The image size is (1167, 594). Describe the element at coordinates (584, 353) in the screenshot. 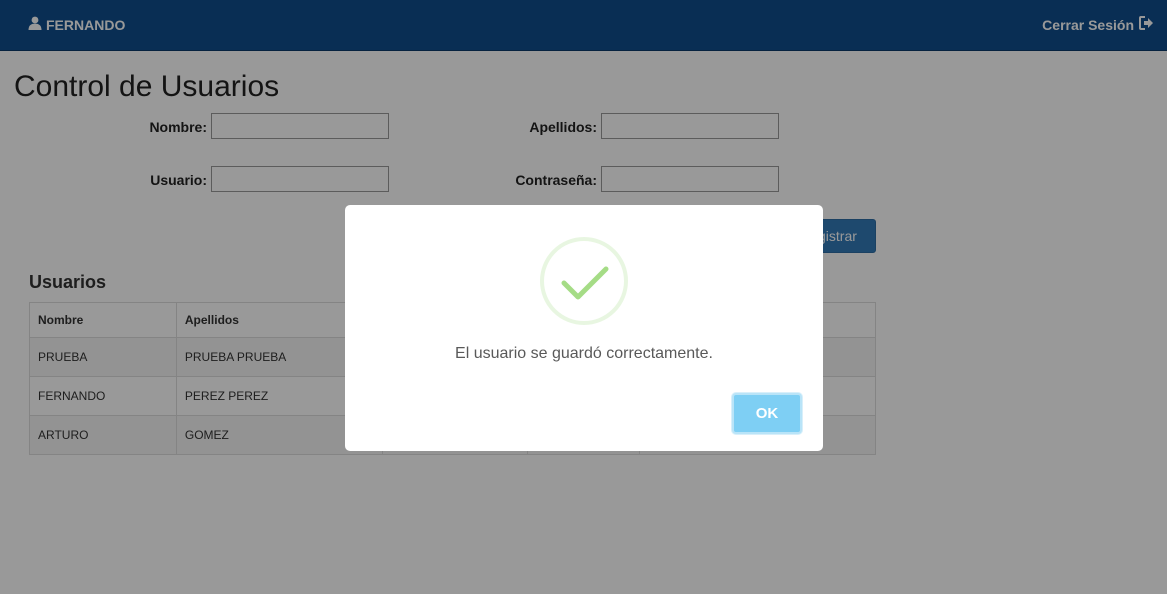

I see `dialog-message: El usuario se guardó correctamente.` at that location.